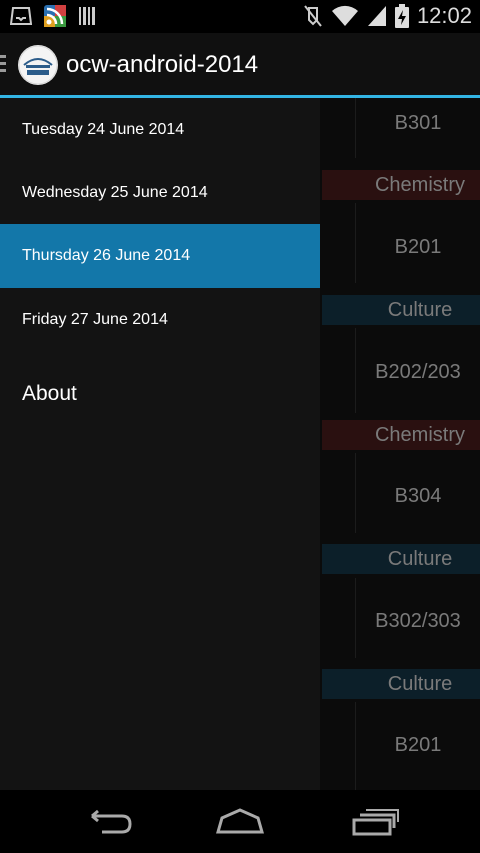 This screenshot has height=853, width=480. Describe the element at coordinates (160, 256) in the screenshot. I see `drawer-item-thursday: Thursday 26 June 2014` at that location.